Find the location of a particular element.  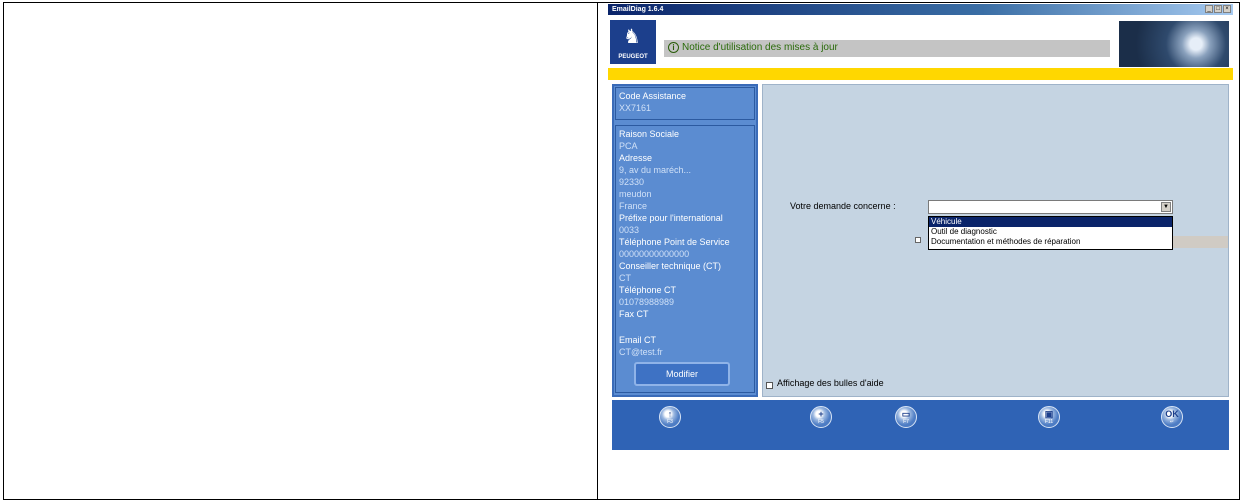

code-assistance-value: XX7161 is located at coordinates (635, 108).